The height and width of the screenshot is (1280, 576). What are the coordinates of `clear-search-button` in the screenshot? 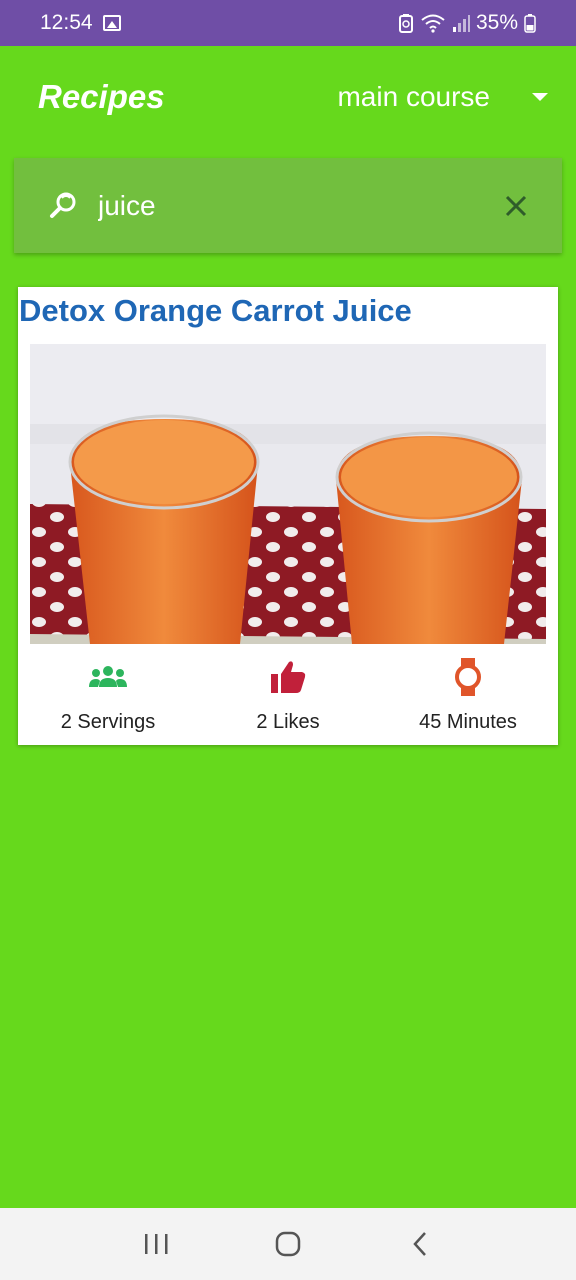 It's located at (516, 206).